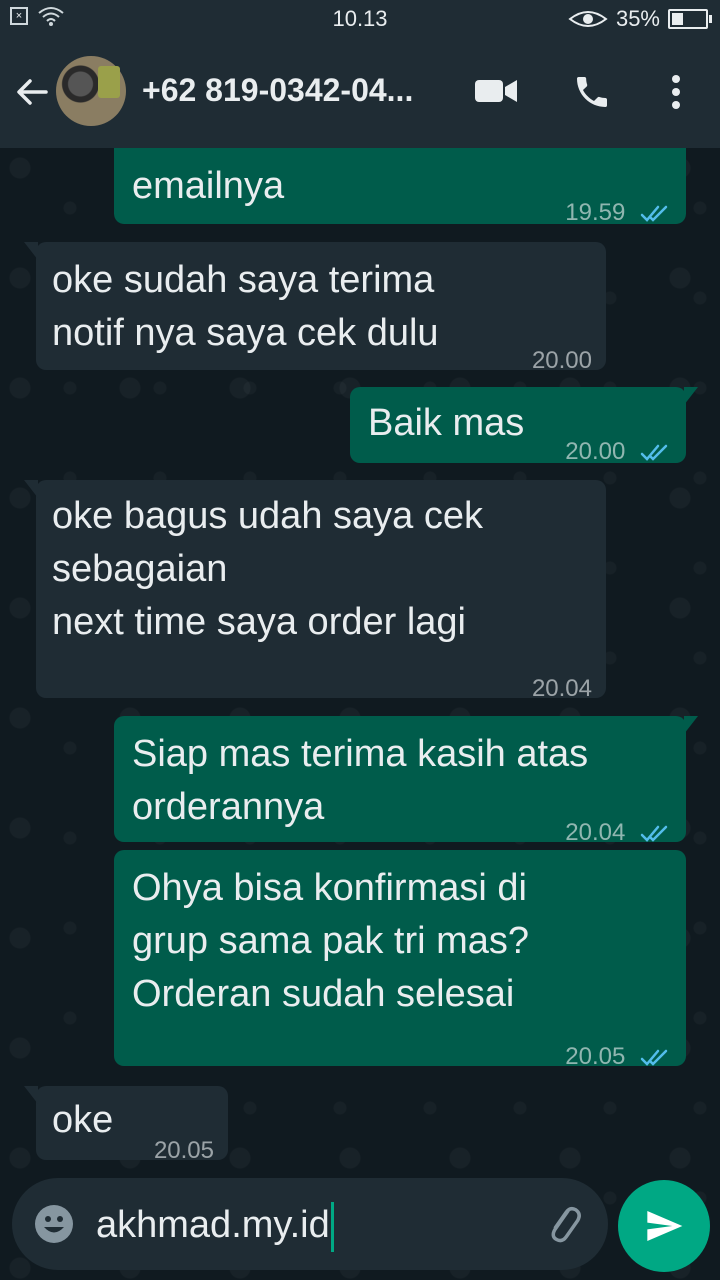 The height and width of the screenshot is (1280, 720). Describe the element at coordinates (588, 19) in the screenshot. I see `eye-icon` at that location.